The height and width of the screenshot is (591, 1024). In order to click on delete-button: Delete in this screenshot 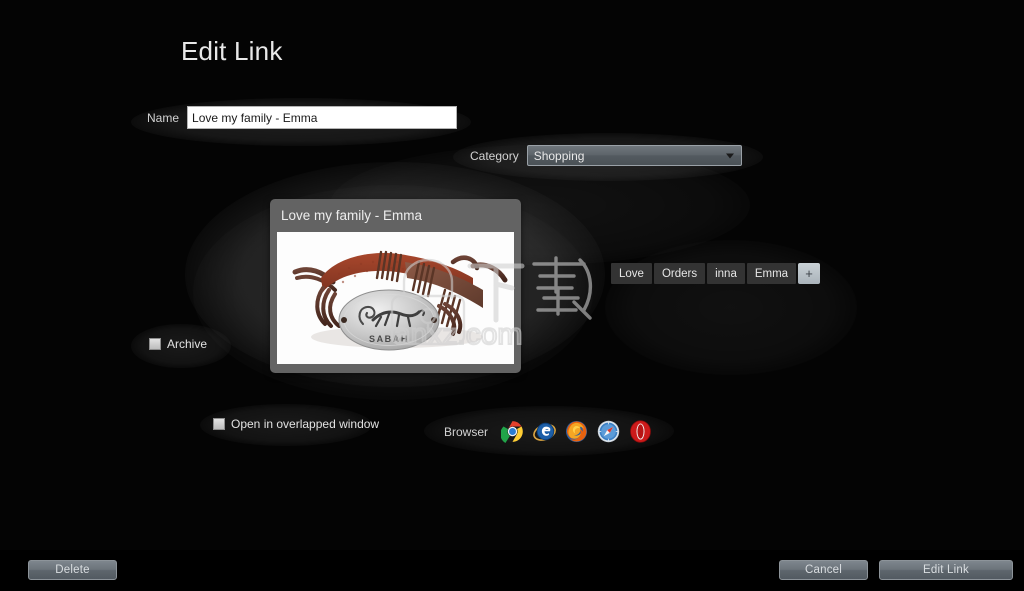, I will do `click(72, 570)`.